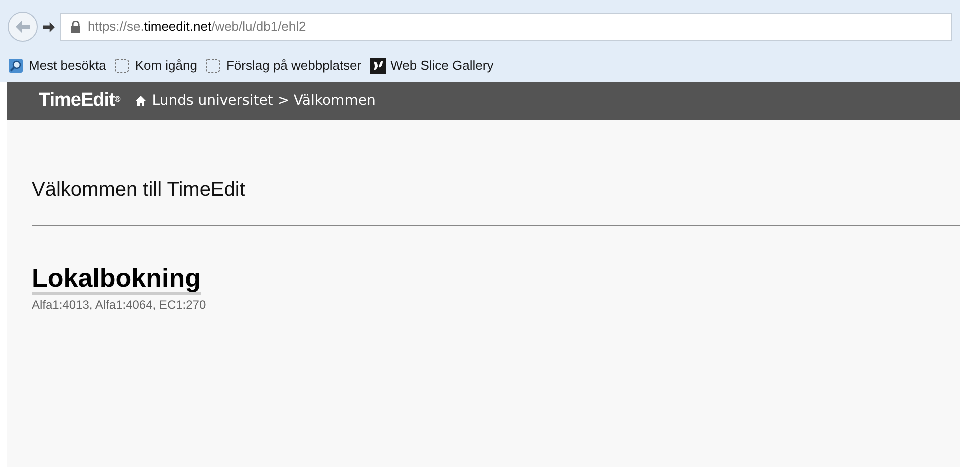  What do you see at coordinates (506, 27) in the screenshot?
I see `address-field: https://se.timeedit.net/web/lu/db1/ehl2` at bounding box center [506, 27].